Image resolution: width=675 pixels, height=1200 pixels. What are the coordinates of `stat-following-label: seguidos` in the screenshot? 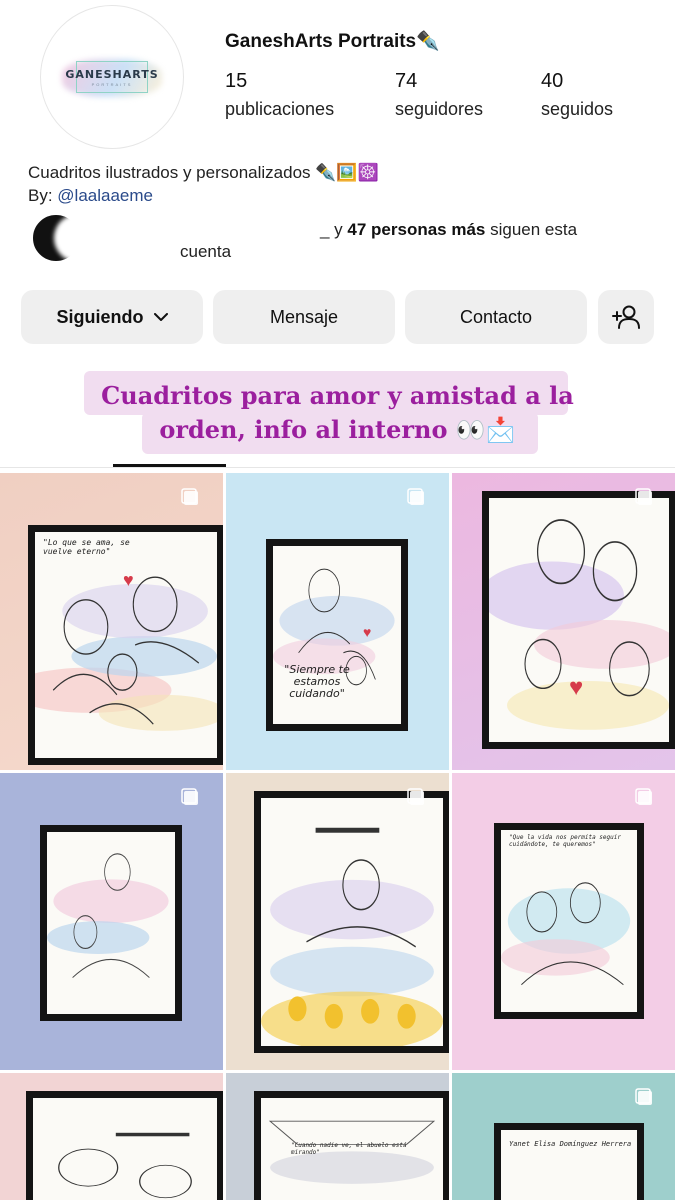 It's located at (577, 109).